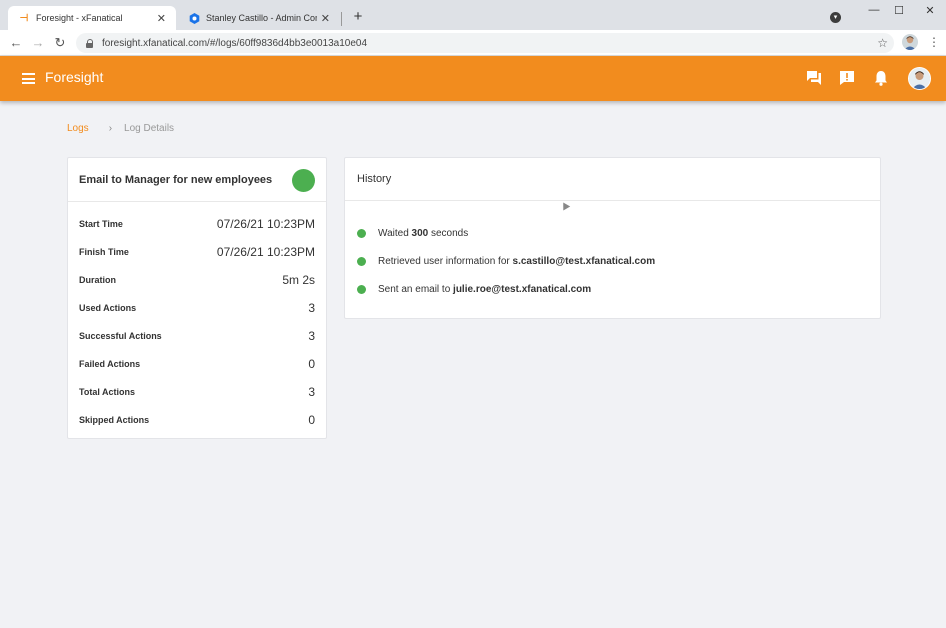  I want to click on detail-label: Finish Time, so click(104, 252).